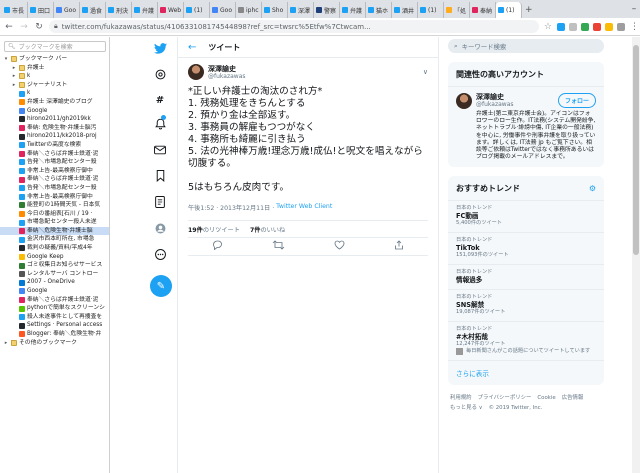  Describe the element at coordinates (6, 59) in the screenshot. I see `chevron-icon: ▾` at that location.